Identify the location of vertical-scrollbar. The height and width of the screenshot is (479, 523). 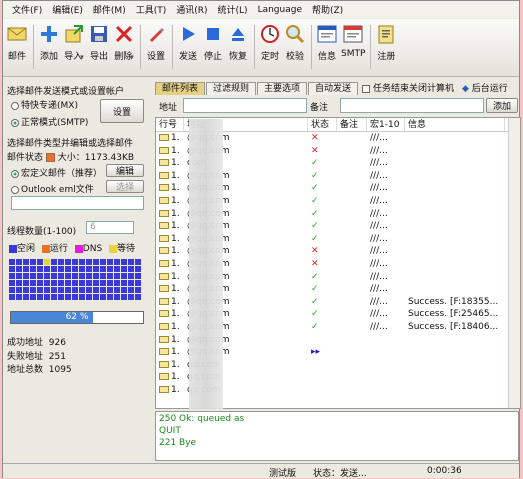
(514, 263).